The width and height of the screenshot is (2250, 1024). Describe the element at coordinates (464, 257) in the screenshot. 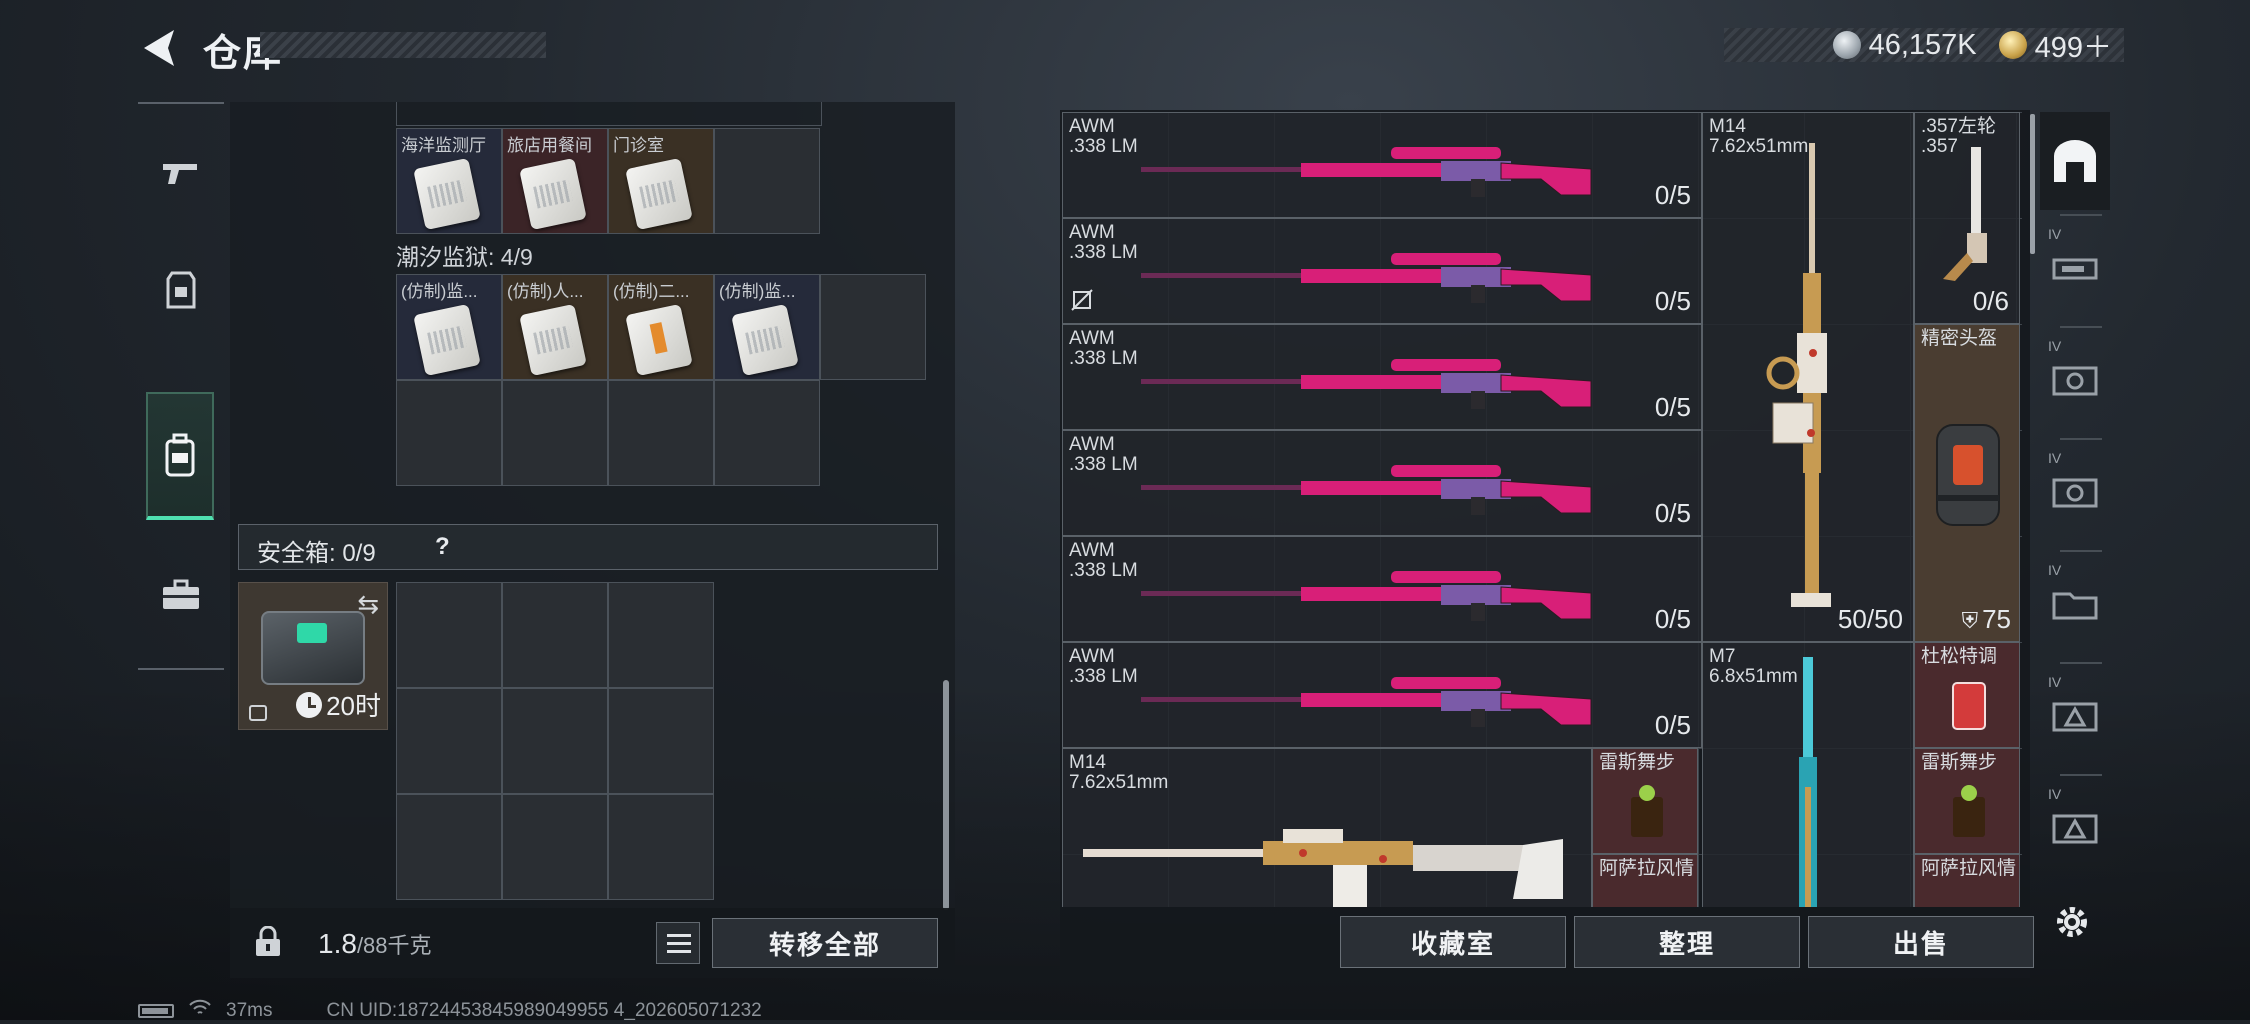

I see `section-title: 潮汐监狱: 4/9` at that location.